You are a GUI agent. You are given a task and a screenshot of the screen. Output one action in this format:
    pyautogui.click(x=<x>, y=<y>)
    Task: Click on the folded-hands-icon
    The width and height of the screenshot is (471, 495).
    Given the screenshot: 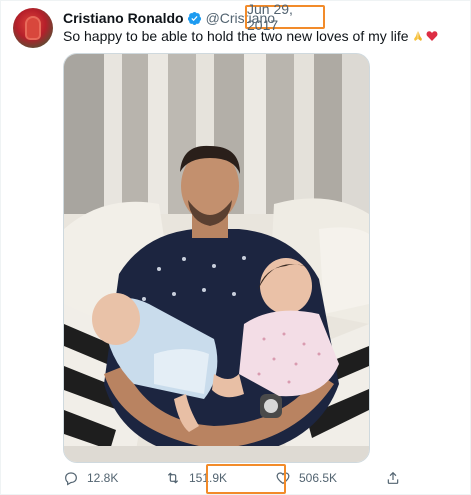 What is the action you would take?
    pyautogui.click(x=418, y=35)
    